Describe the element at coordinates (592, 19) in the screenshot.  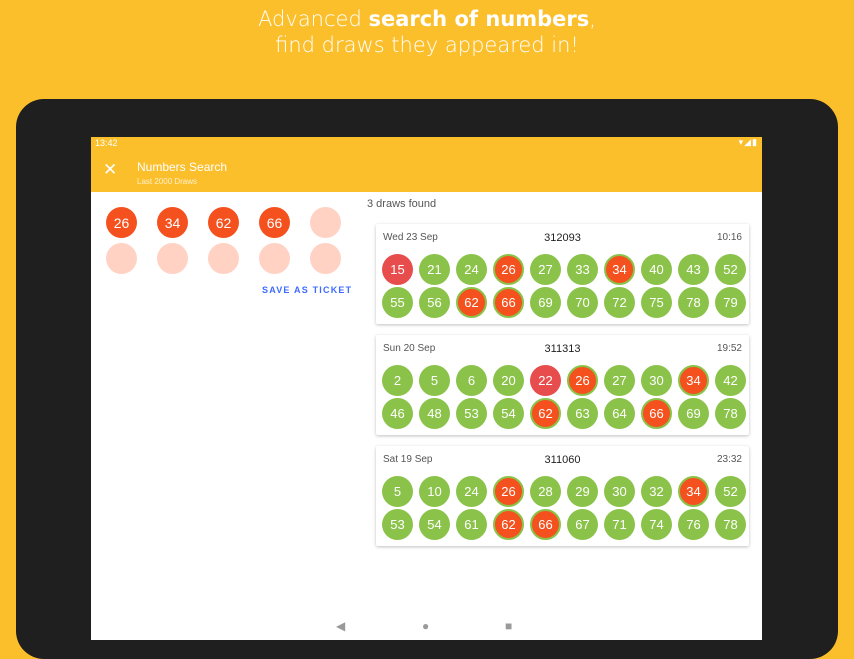
I see `promo-line1-suffix: ,` at that location.